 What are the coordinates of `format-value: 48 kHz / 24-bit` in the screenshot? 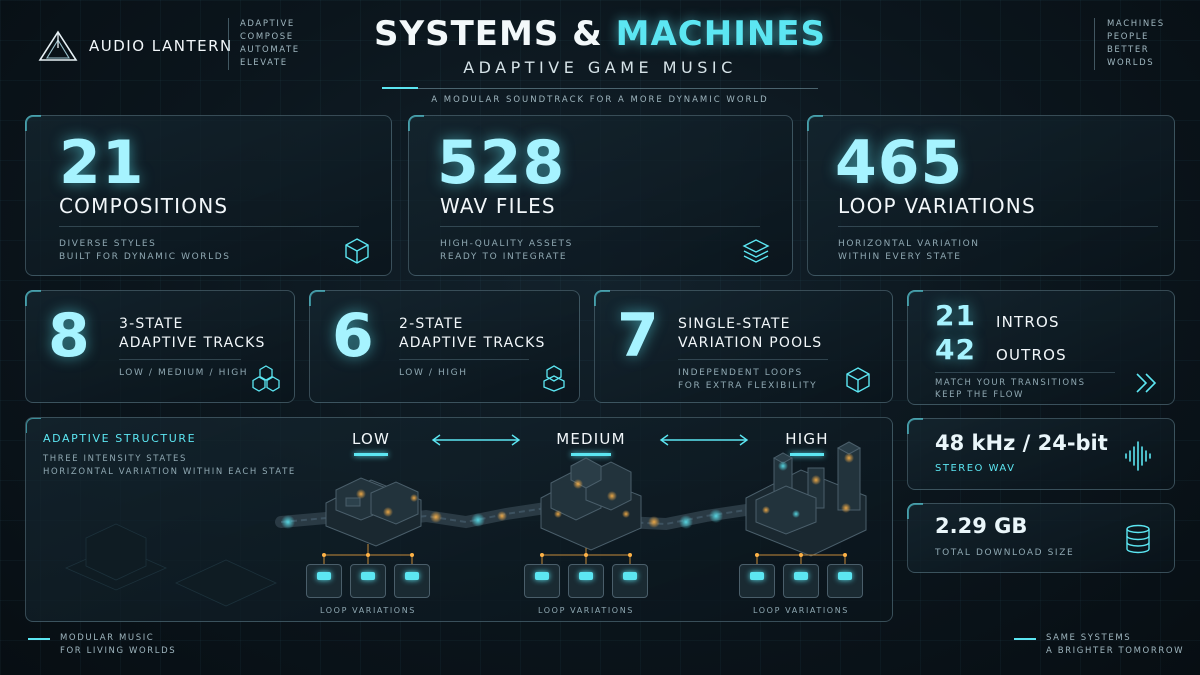 It's located at (1021, 443).